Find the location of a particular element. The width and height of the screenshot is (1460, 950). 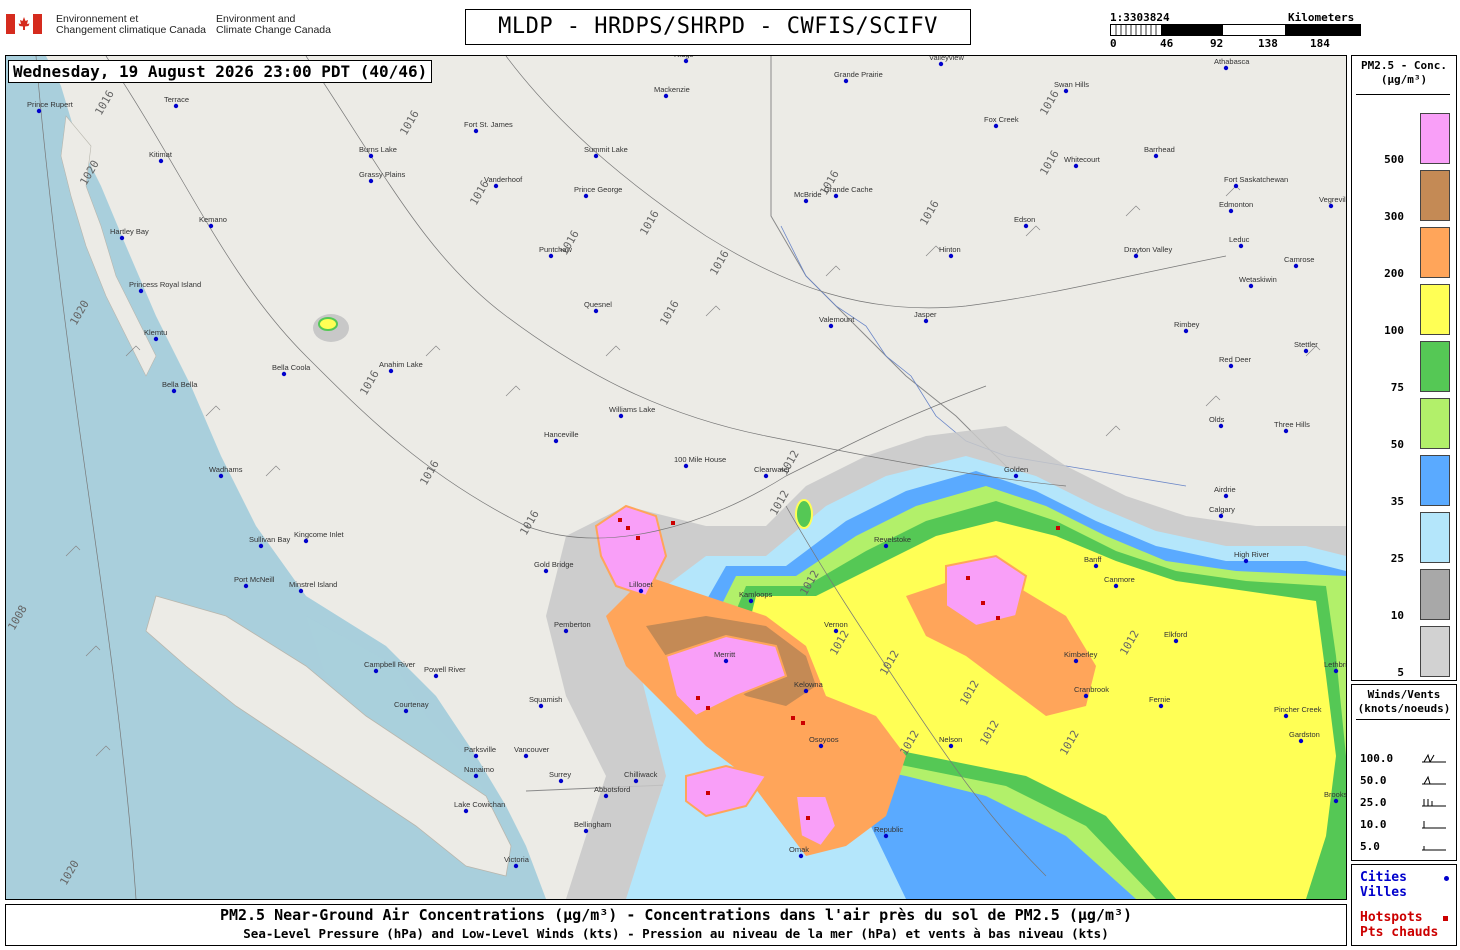

city-label: Brooks is located at coordinates (1335, 794).